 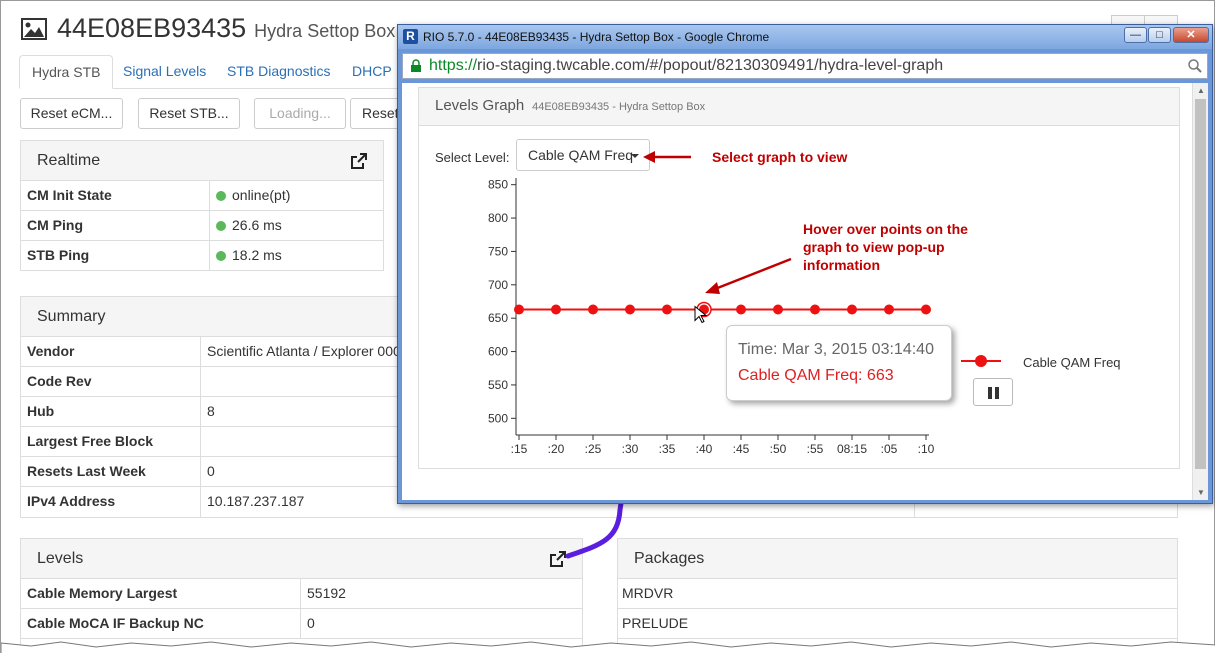 What do you see at coordinates (1195, 66) in the screenshot?
I see `zoom-icon` at bounding box center [1195, 66].